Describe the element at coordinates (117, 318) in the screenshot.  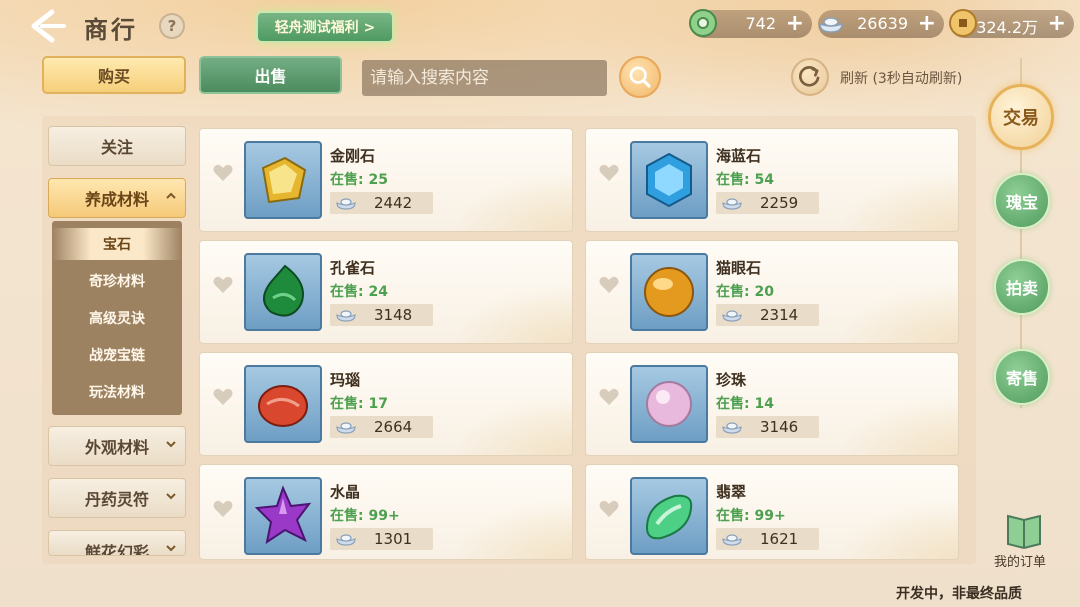
I see `subcategory-advanced-skills: 高级灵诀` at that location.